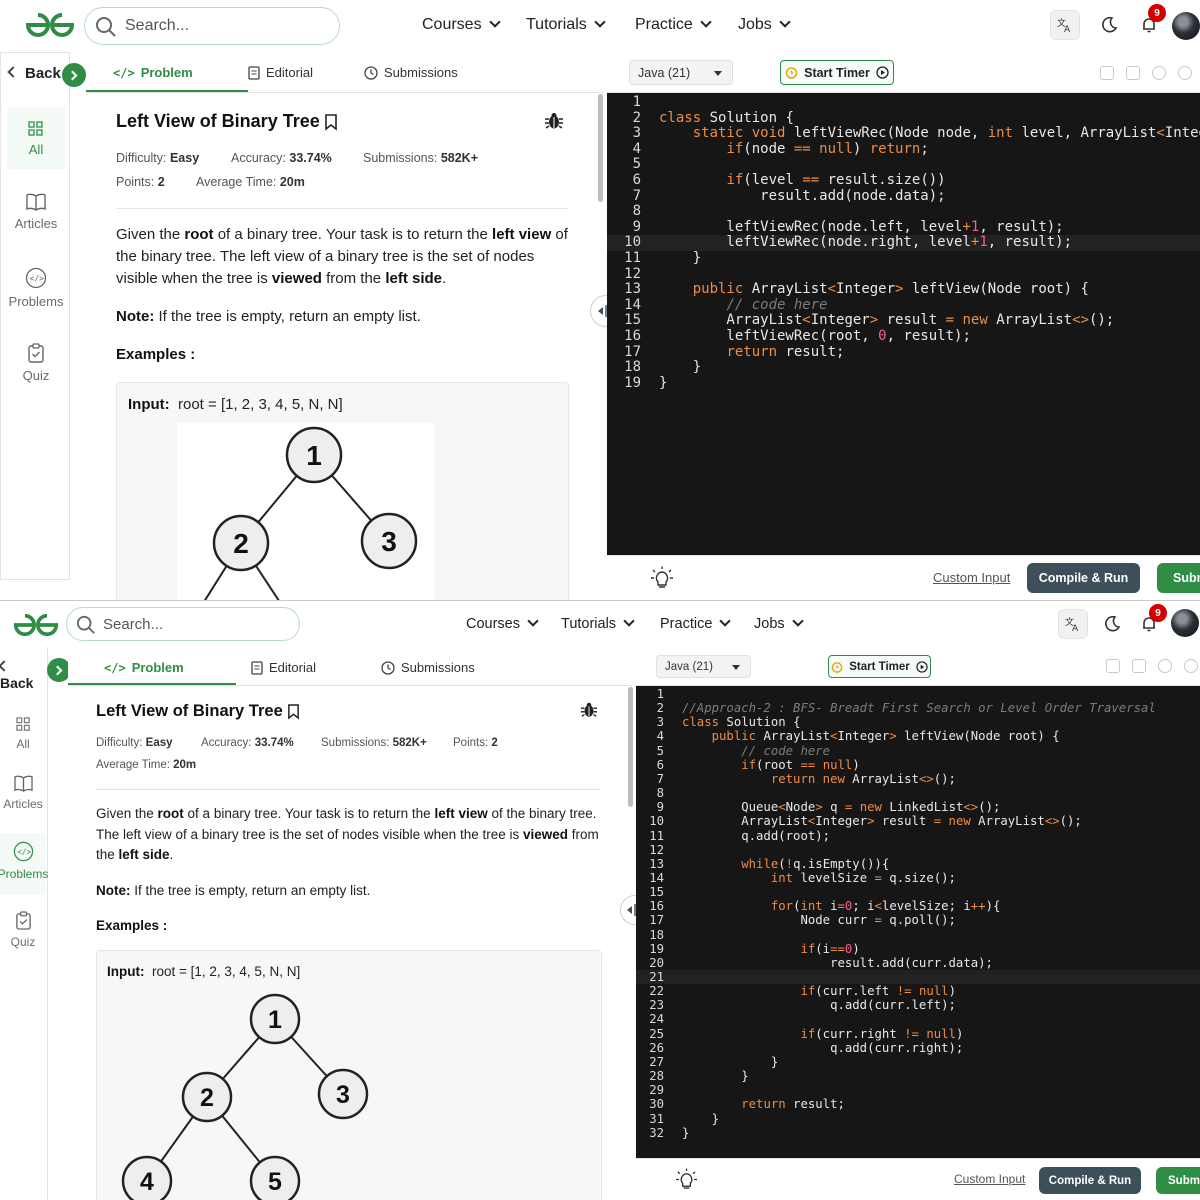 The image size is (1200, 1200). What do you see at coordinates (819, 878) in the screenshot?
I see `code-line: int levelSize = q.size();` at bounding box center [819, 878].